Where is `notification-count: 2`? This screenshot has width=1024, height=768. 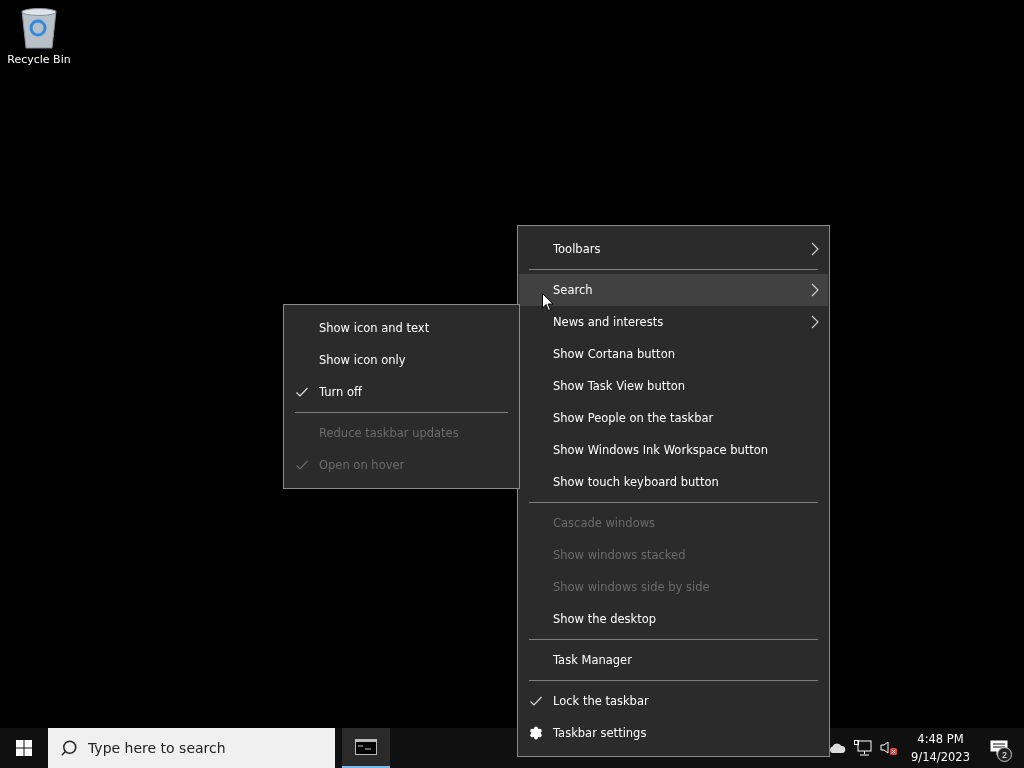
notification-count: 2 is located at coordinates (1004, 754).